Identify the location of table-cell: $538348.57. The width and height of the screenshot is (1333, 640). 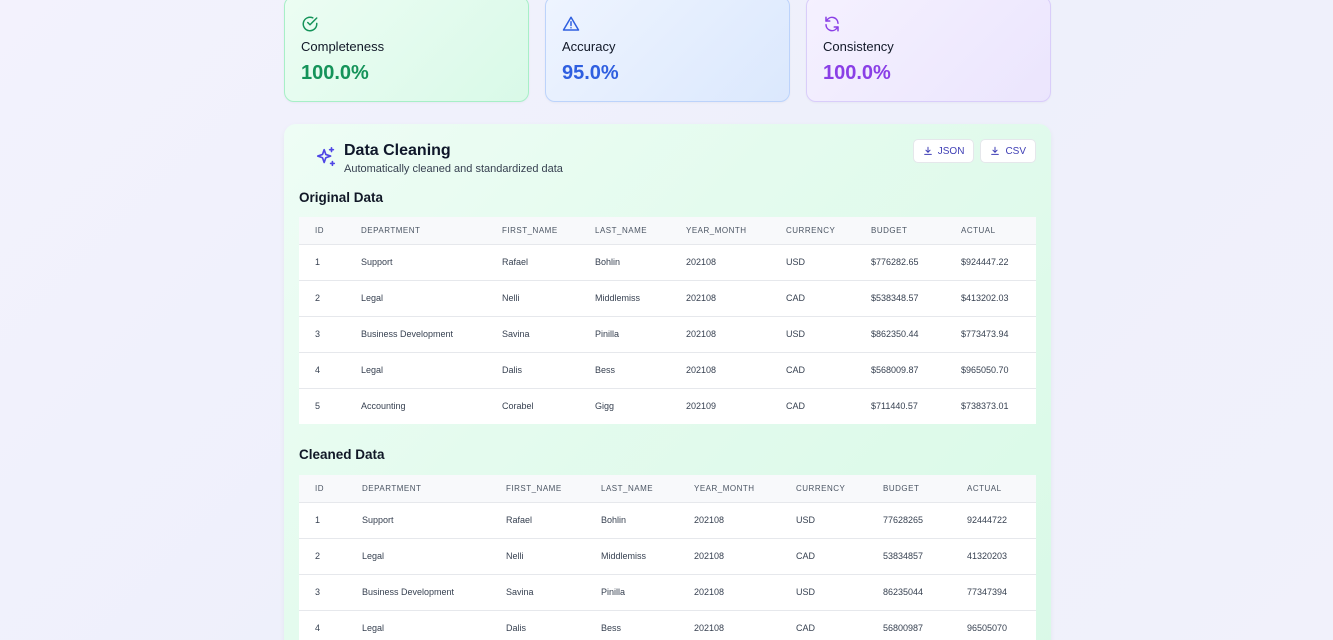
(900, 297).